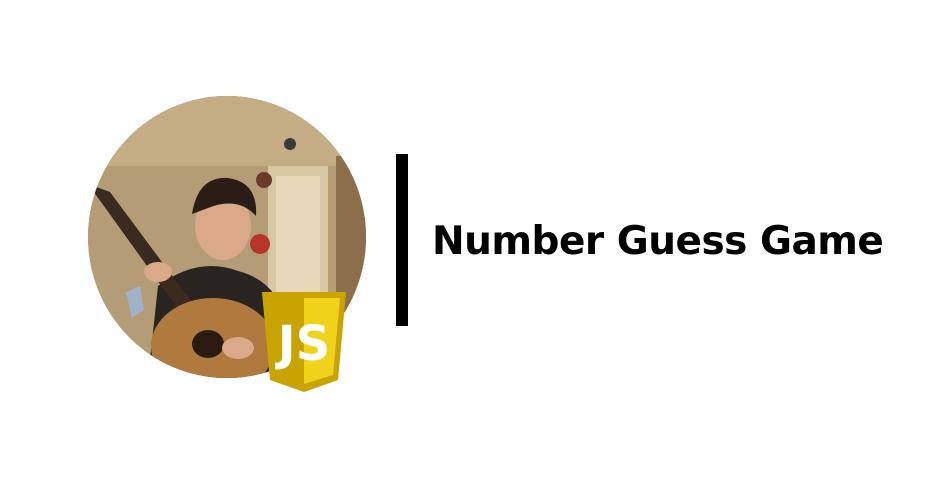 The width and height of the screenshot is (950, 478). I want to click on js-logo: JS, so click(304, 342).